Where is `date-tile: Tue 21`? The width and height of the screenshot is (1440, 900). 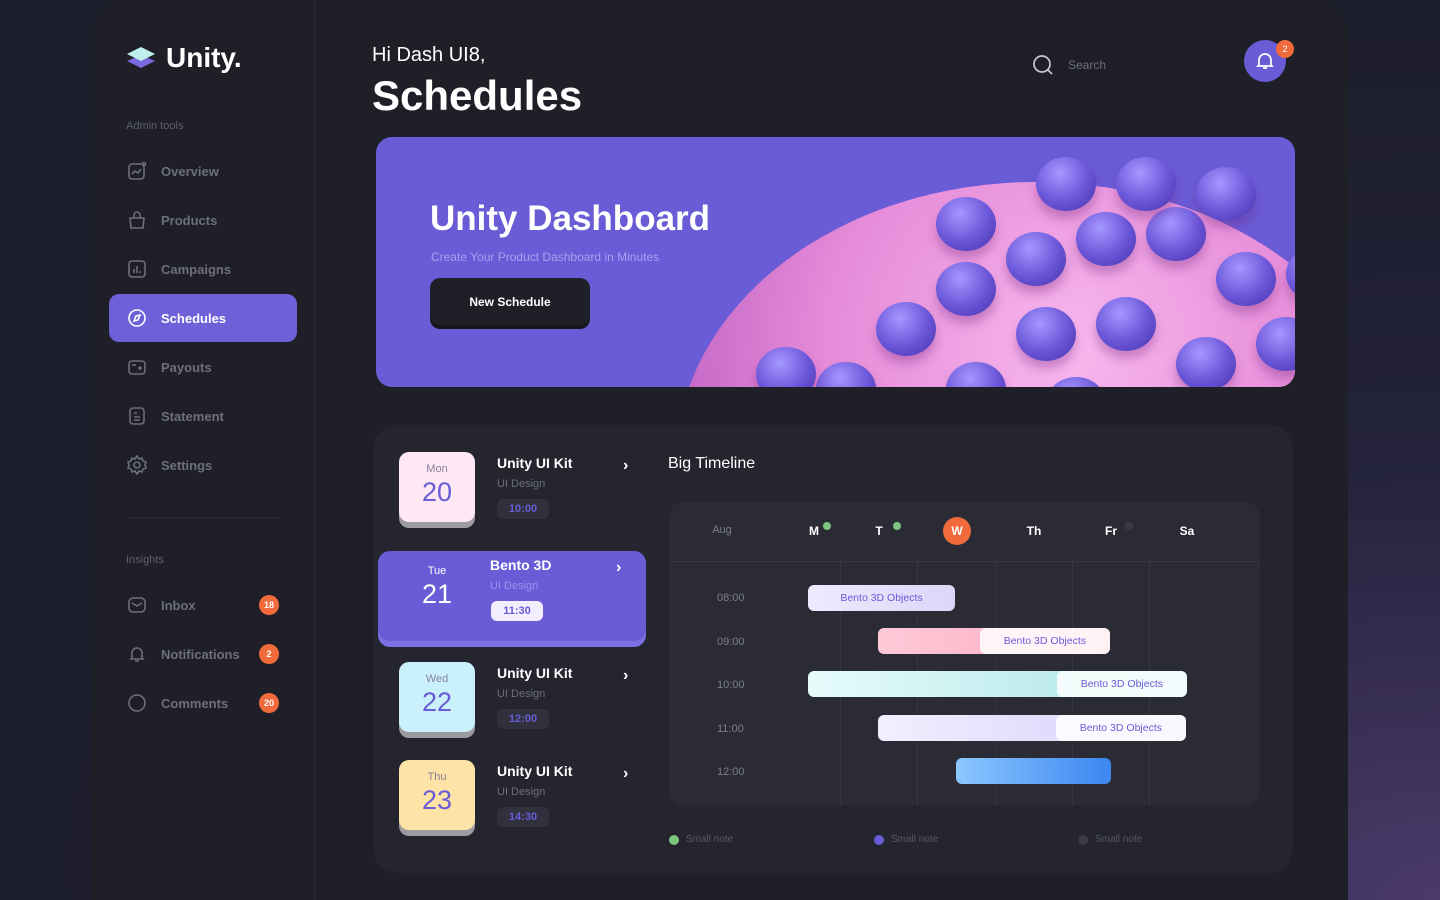
date-tile: Tue 21 is located at coordinates (437, 589).